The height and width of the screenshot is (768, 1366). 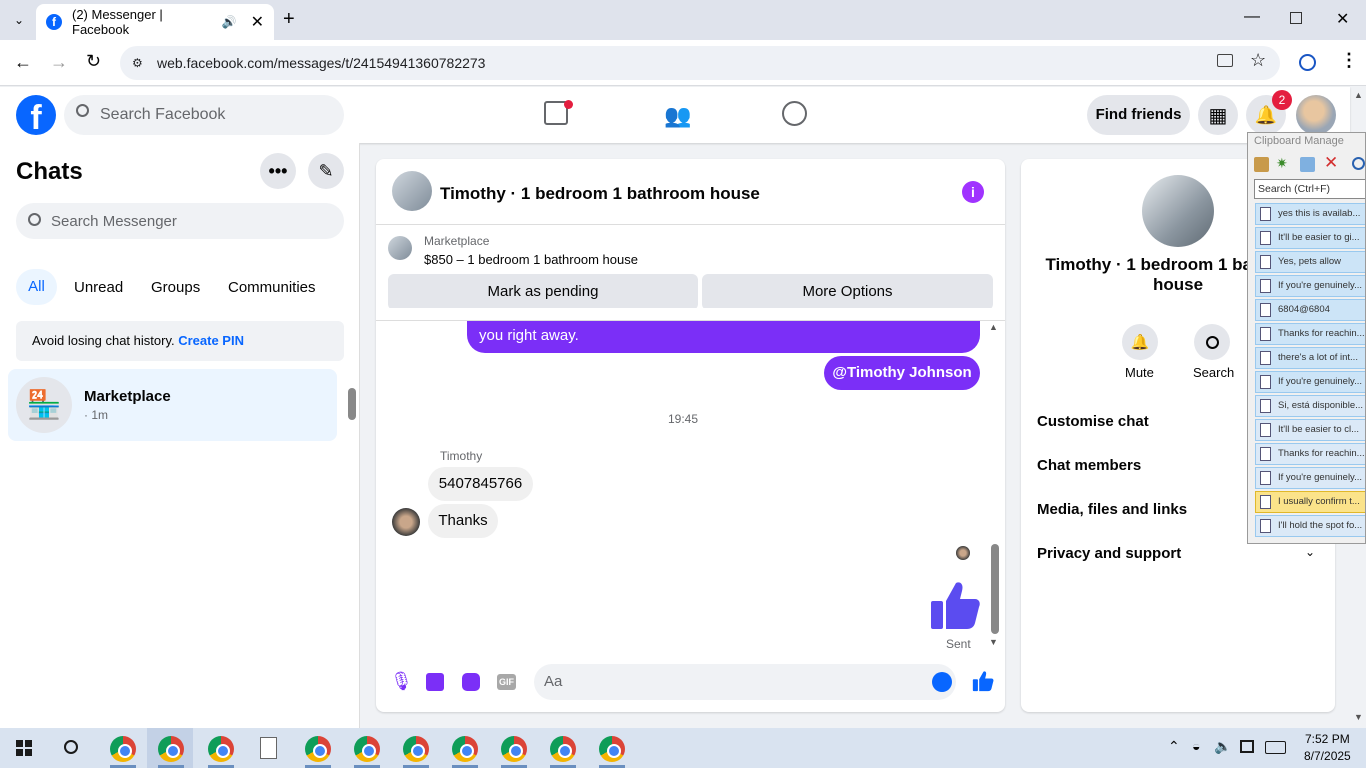 What do you see at coordinates (1310, 310) in the screenshot?
I see `clipboard-item: 6804@6804` at bounding box center [1310, 310].